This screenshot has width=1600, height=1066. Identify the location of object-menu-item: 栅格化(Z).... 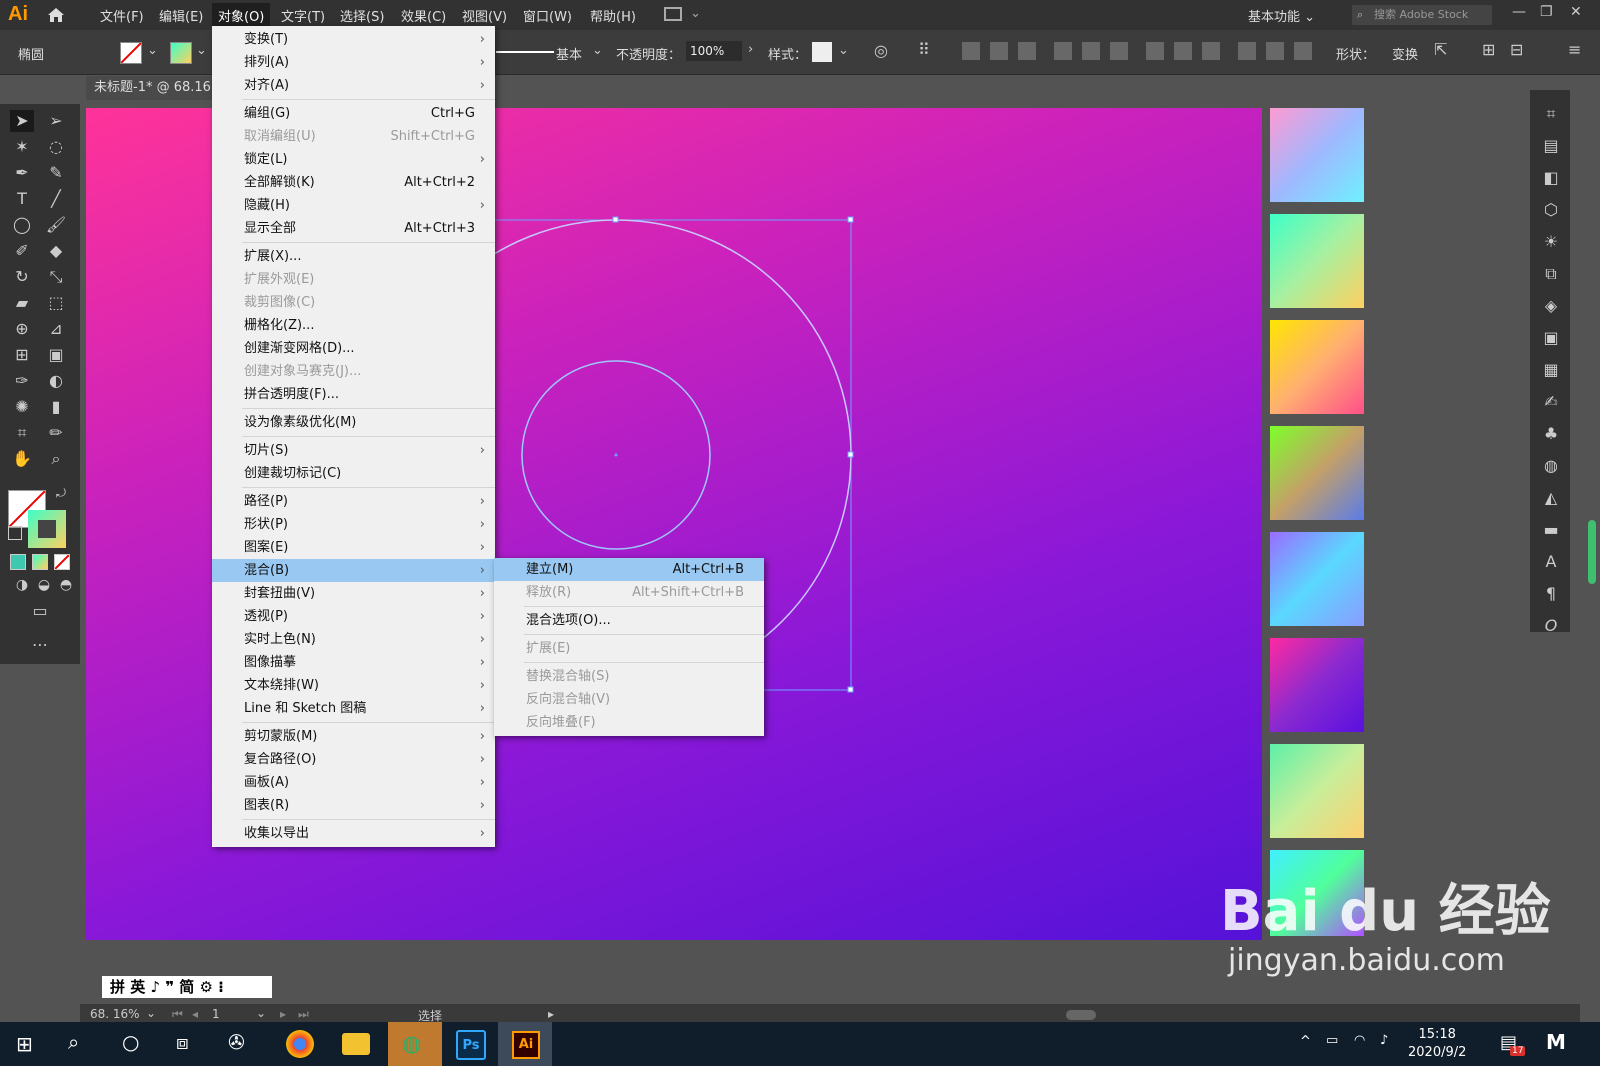
(353, 325).